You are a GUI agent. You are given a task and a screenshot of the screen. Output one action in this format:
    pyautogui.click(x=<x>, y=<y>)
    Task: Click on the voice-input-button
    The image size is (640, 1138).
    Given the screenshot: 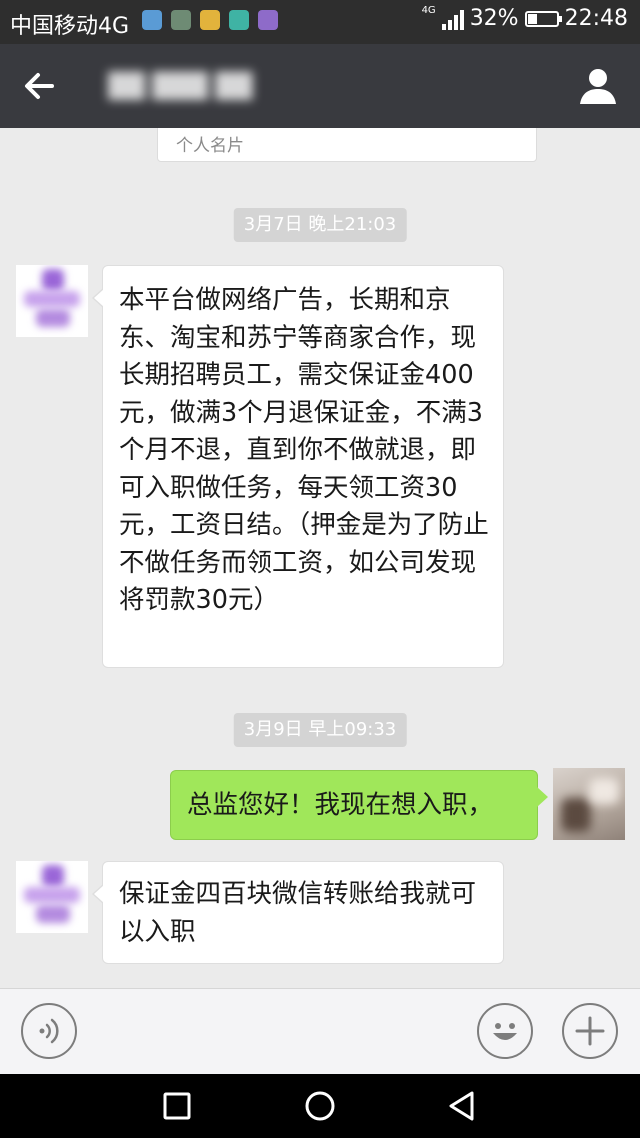 What is the action you would take?
    pyautogui.click(x=49, y=1031)
    